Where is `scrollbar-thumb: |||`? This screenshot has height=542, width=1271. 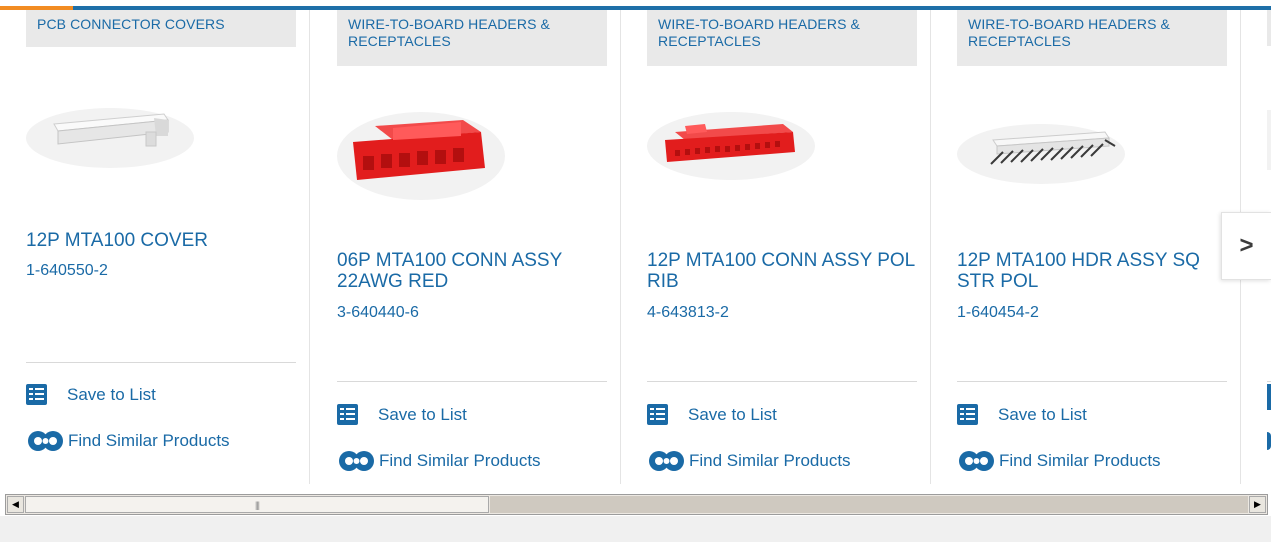 scrollbar-thumb: ||| is located at coordinates (257, 504).